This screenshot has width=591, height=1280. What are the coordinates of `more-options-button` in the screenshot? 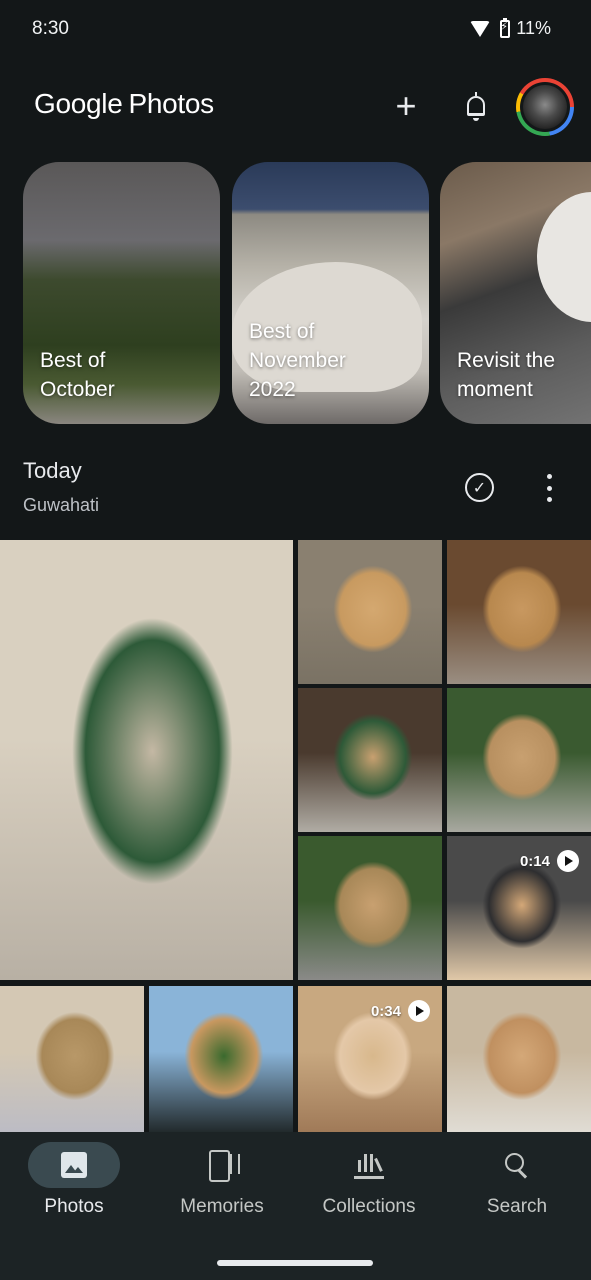 It's located at (549, 488).